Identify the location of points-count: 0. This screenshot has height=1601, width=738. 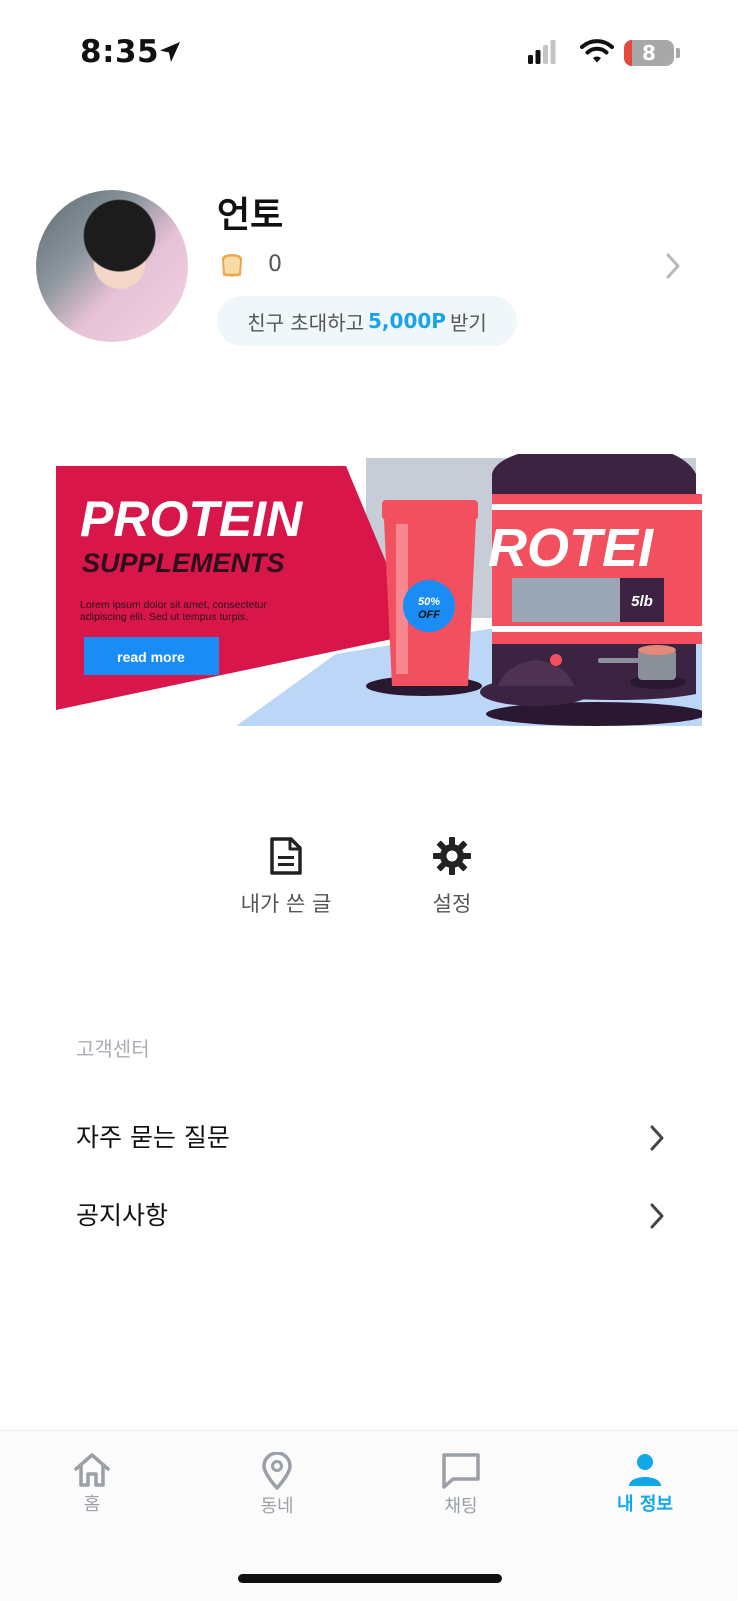
(275, 264).